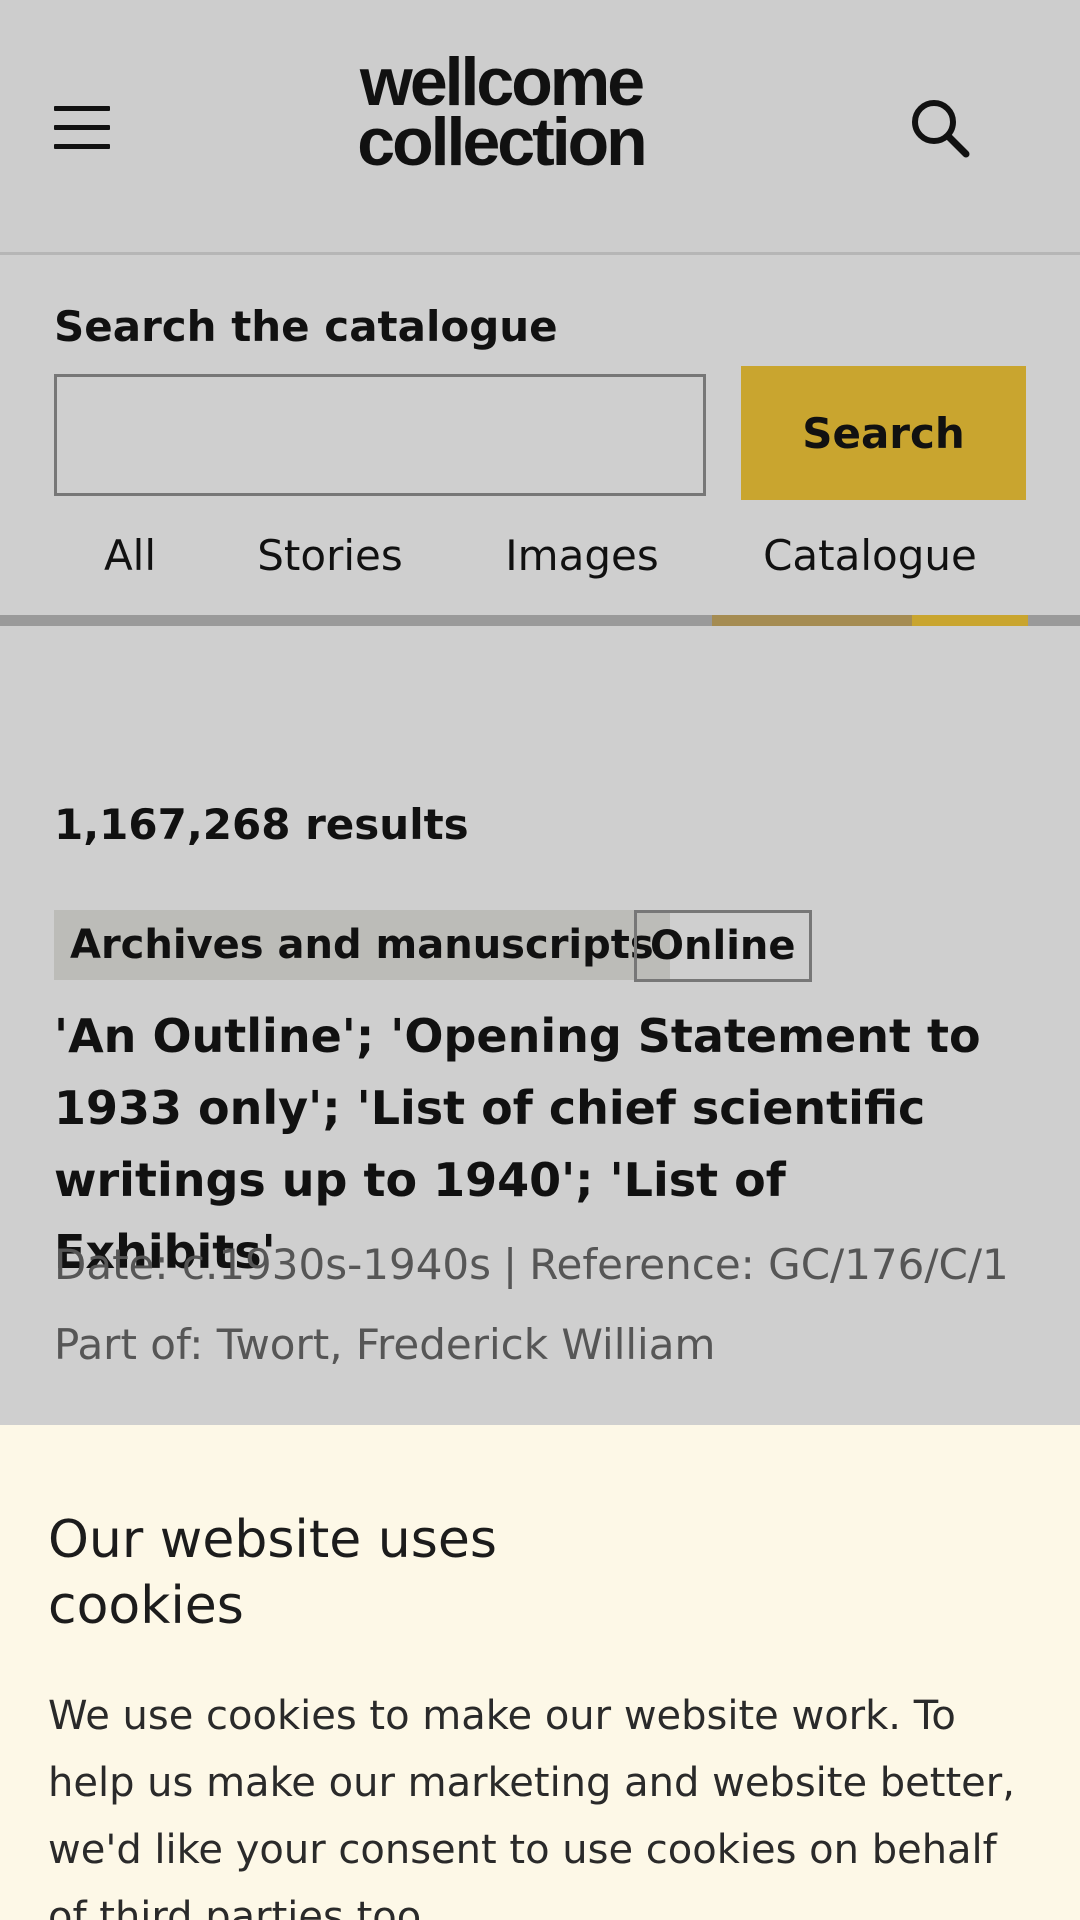  I want to click on wellcome-collection-logo: wellcome collection, so click(501, 112).